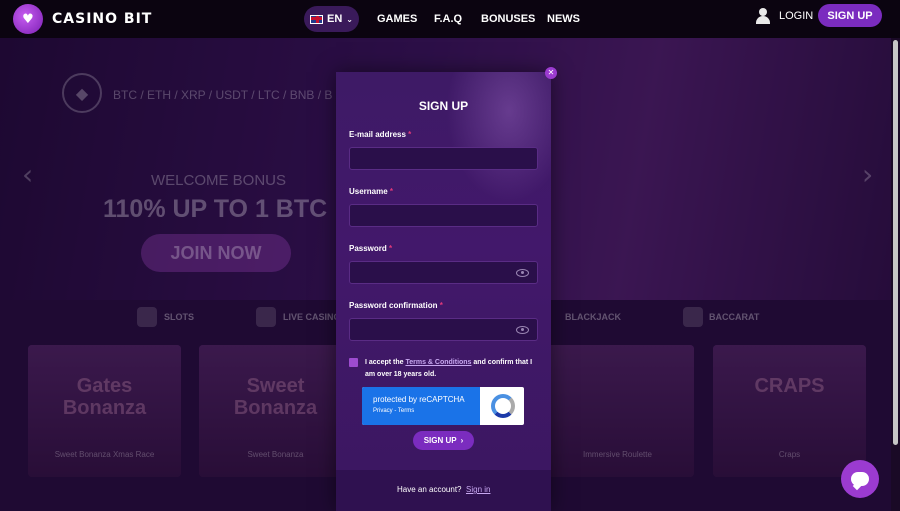 This screenshot has height=511, width=900. What do you see at coordinates (693, 317) in the screenshot?
I see `baccarat-icon` at bounding box center [693, 317].